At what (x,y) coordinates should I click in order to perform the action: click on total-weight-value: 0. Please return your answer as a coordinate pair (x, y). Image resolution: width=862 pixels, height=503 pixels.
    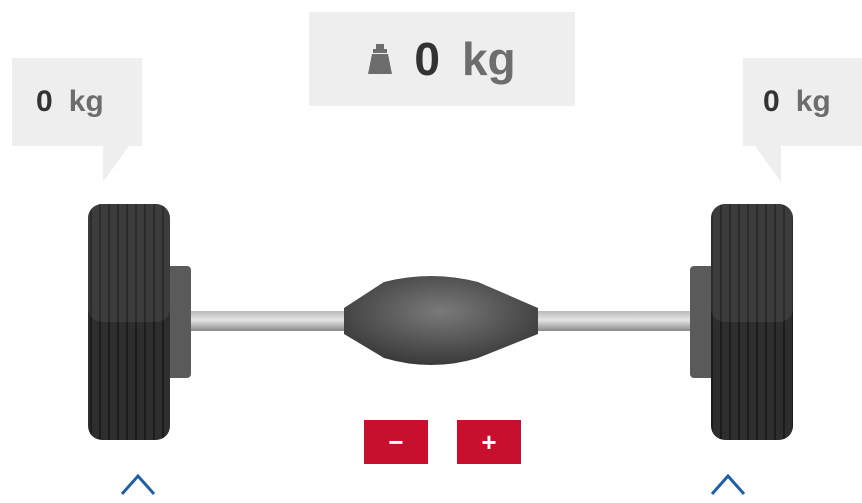
    Looking at the image, I should click on (427, 59).